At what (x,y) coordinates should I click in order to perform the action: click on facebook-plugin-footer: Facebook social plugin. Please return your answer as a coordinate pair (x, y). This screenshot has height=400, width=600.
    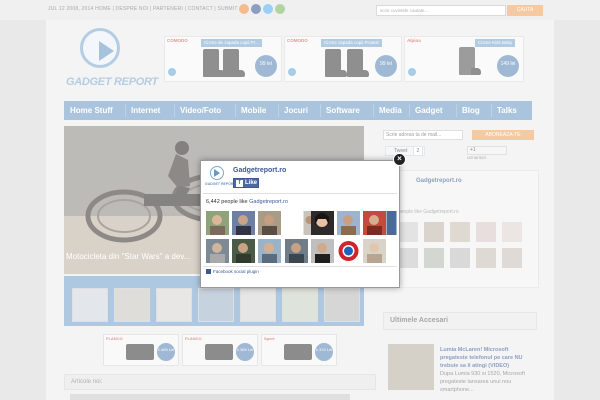
    Looking at the image, I should click on (232, 272).